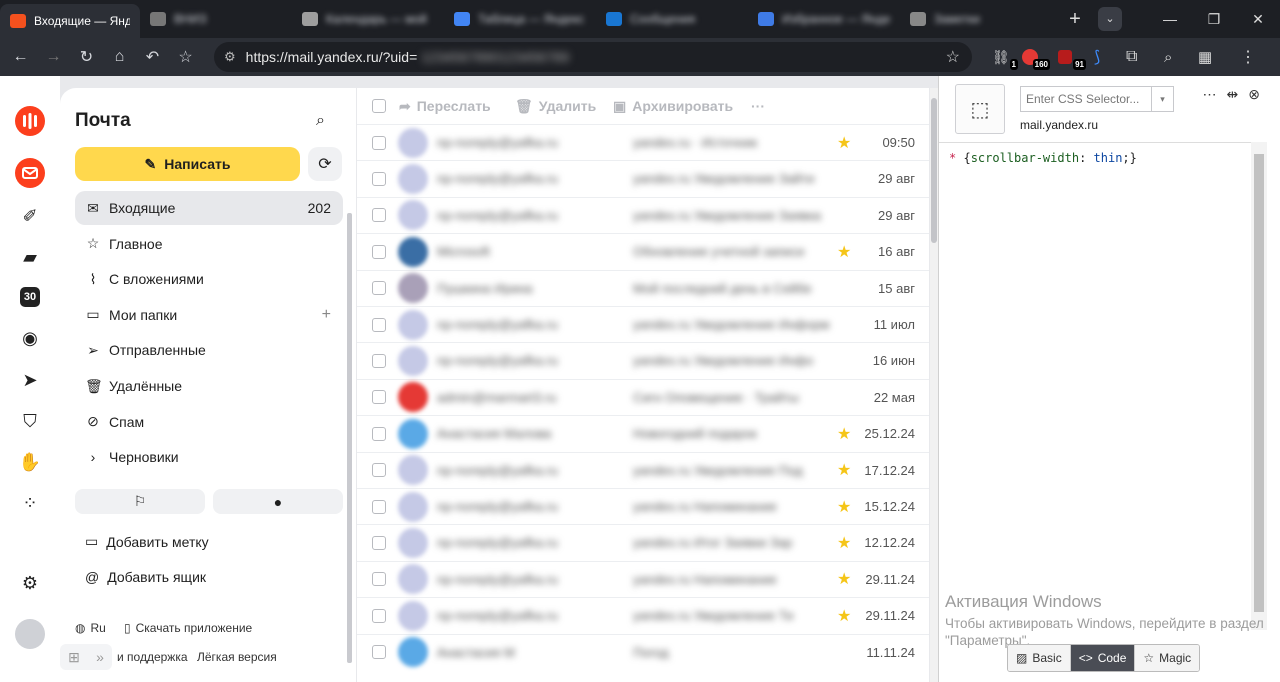 This screenshot has width=1280, height=682. What do you see at coordinates (30, 421) in the screenshot?
I see `notes-icon: ⛉` at bounding box center [30, 421].